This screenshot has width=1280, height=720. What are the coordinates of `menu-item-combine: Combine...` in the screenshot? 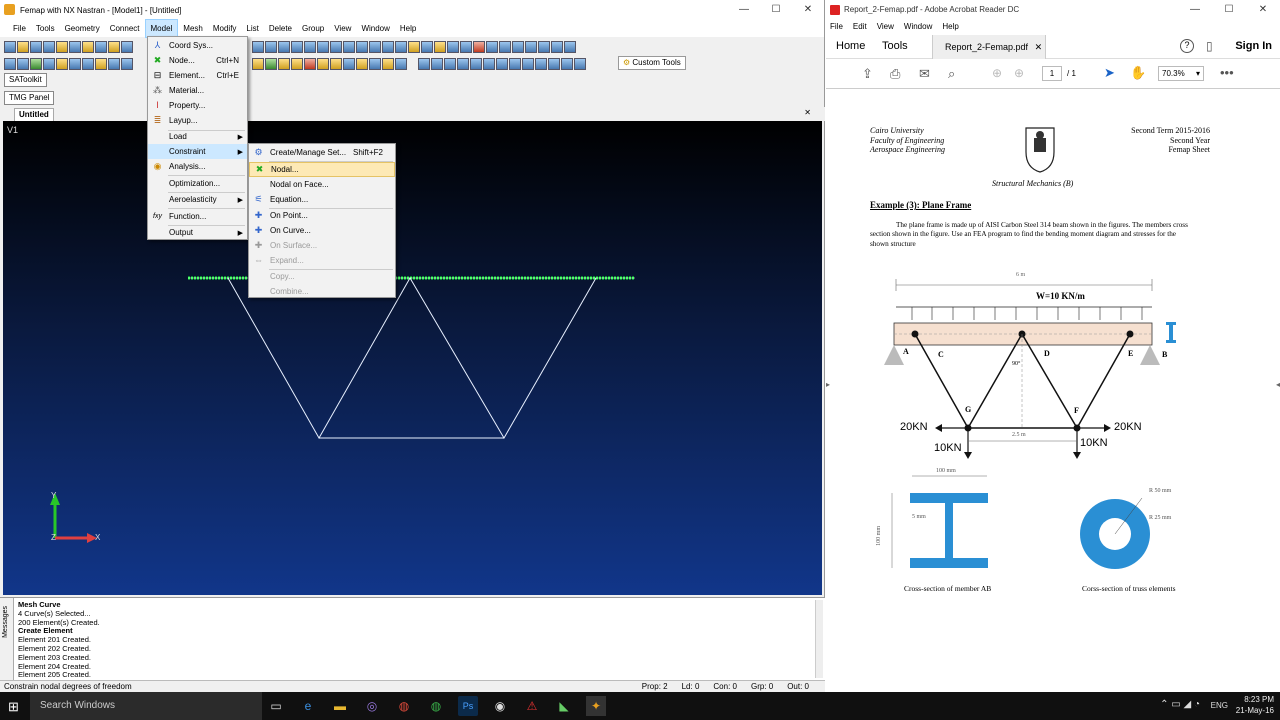 It's located at (322, 291).